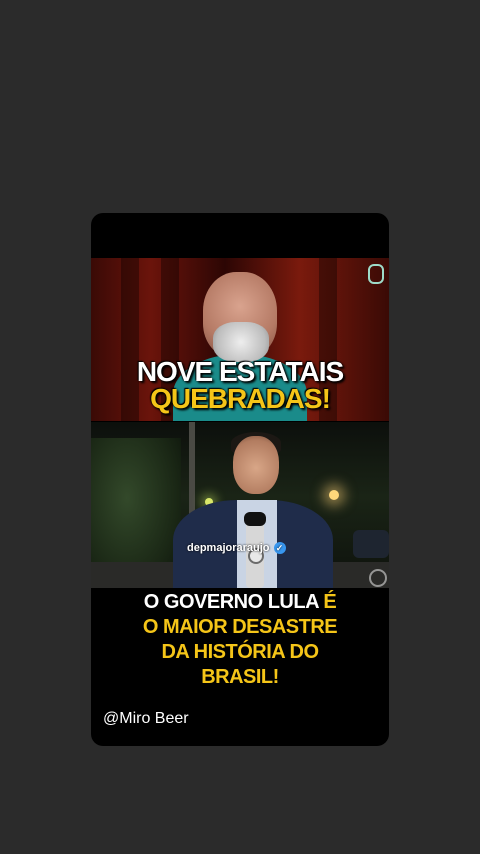 The image size is (480, 854). Describe the element at coordinates (378, 578) in the screenshot. I see `tv-watermark-icon` at that location.